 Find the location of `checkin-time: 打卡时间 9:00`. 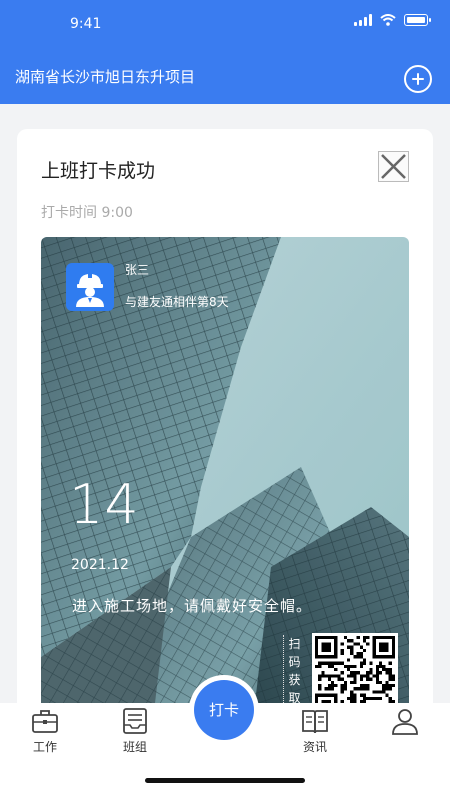

checkin-time: 打卡时间 9:00 is located at coordinates (87, 213).